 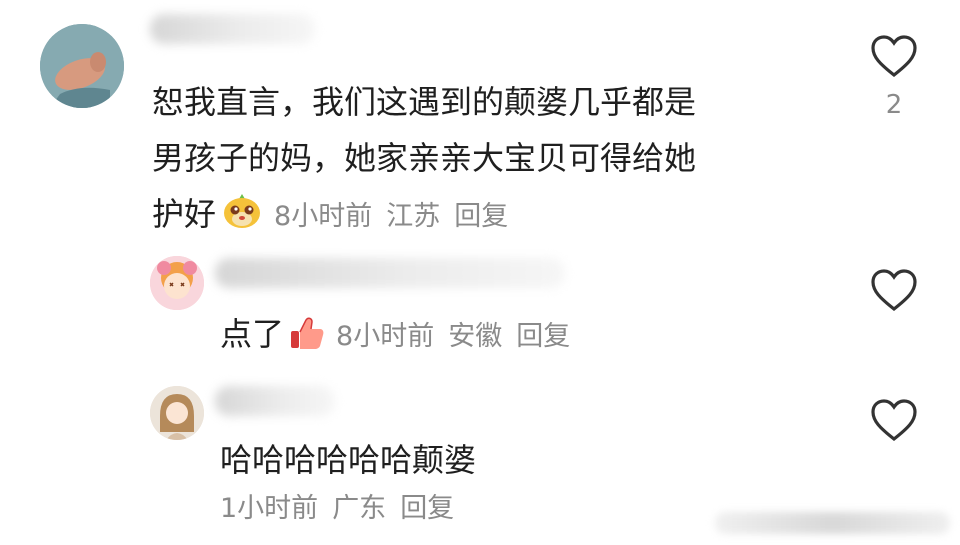 I want to click on like-count: 2, so click(x=894, y=105).